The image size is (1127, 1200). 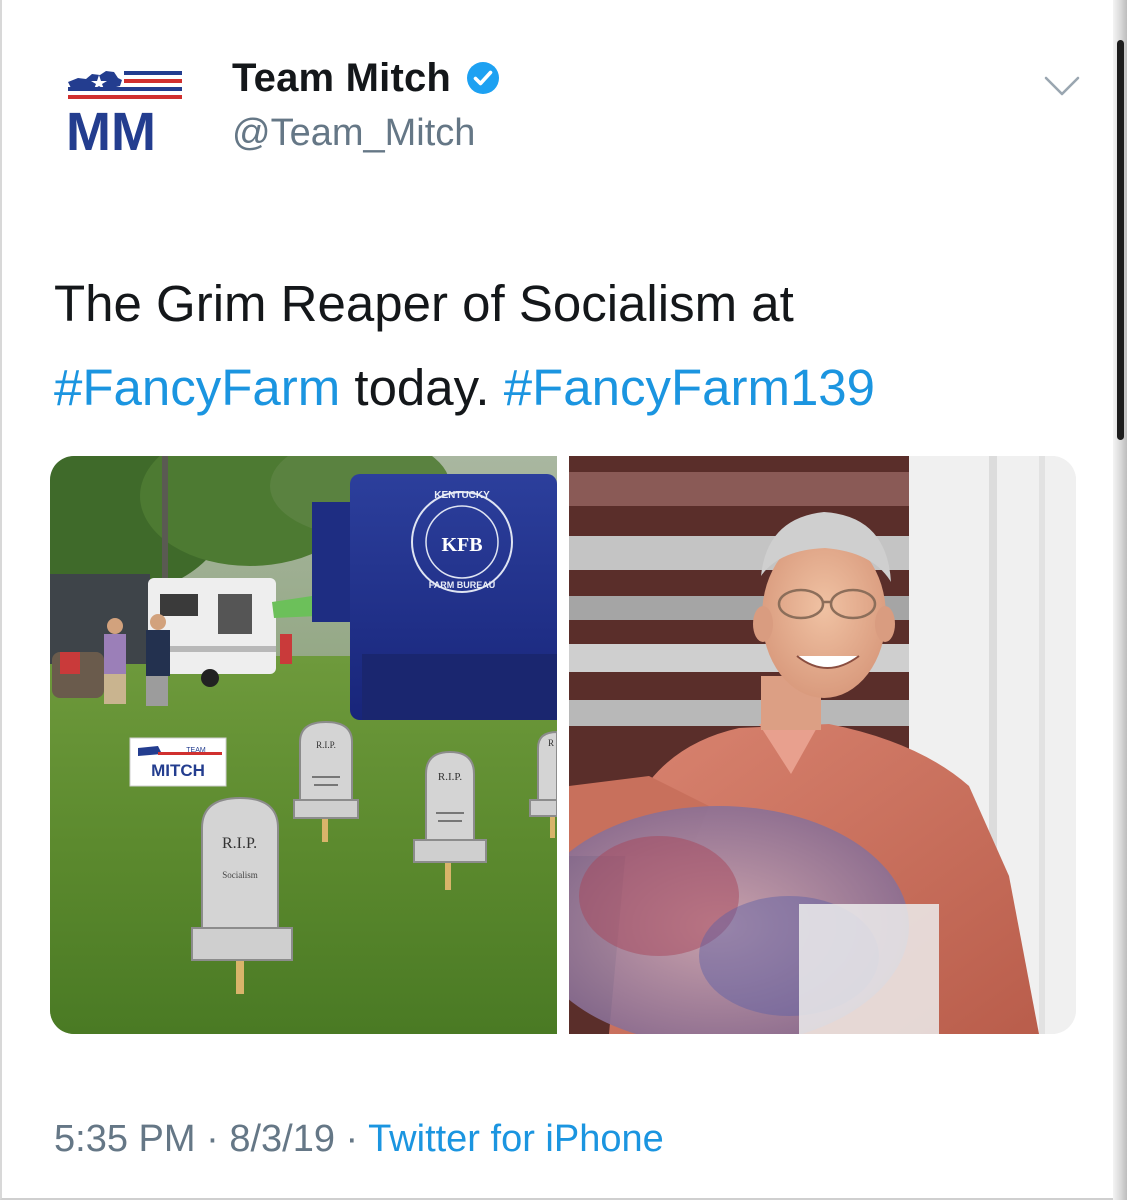 I want to click on tweet-date: 8/3/19, so click(x=282, y=1139).